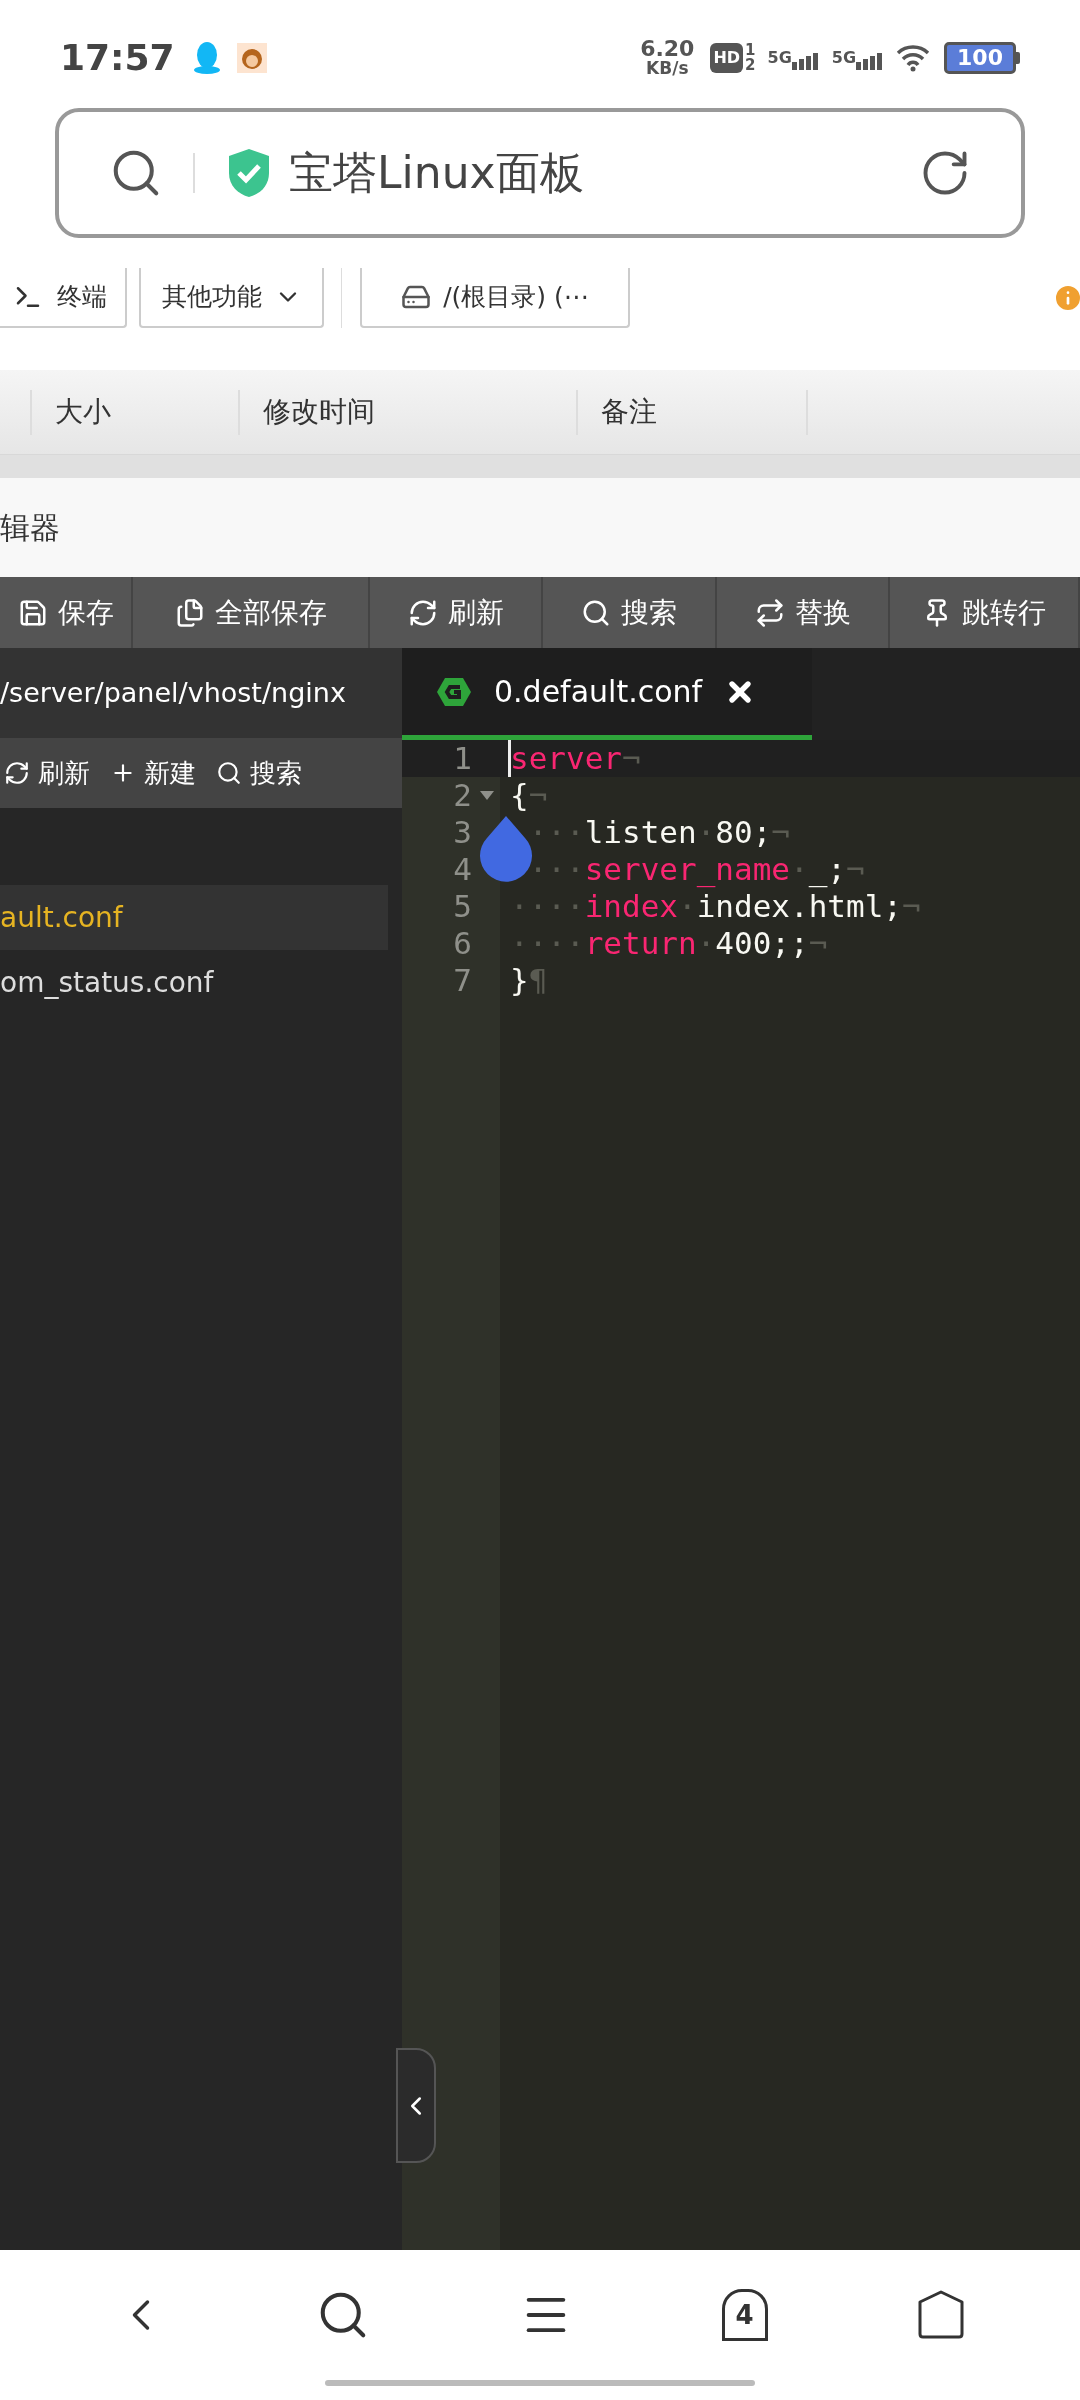  I want to click on toolbar-button: 终端, so click(63, 297).